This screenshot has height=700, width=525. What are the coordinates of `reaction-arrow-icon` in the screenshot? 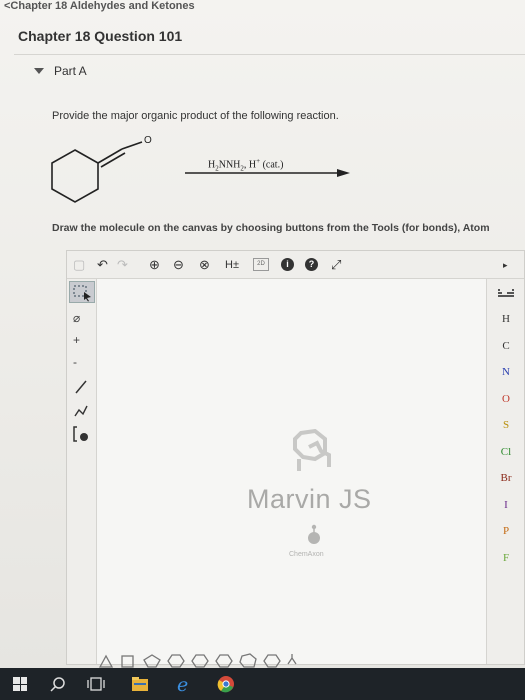 It's located at (267, 173).